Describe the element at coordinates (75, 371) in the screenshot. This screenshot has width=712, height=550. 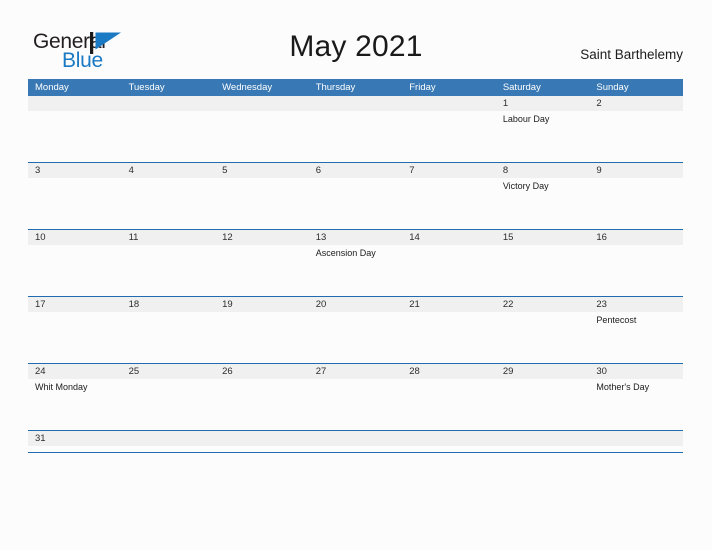
I see `day-number: 24` at that location.